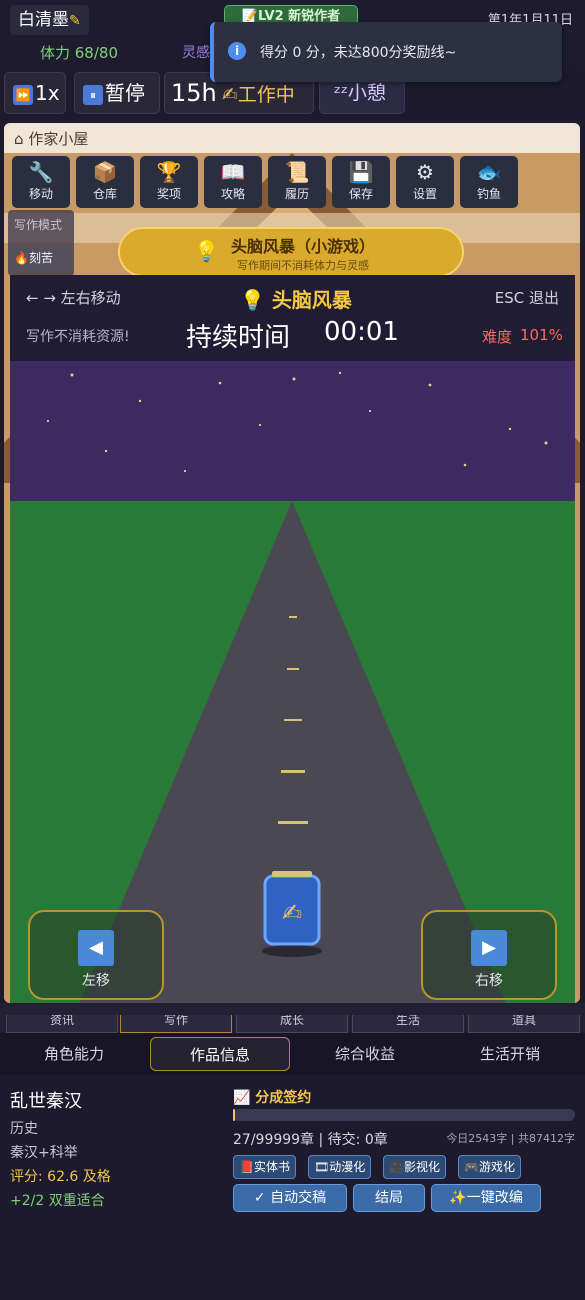 Image resolution: width=585 pixels, height=1300 pixels. I want to click on main-tabs: 资讯 写作 成长 生活 道具, so click(292, 1018).